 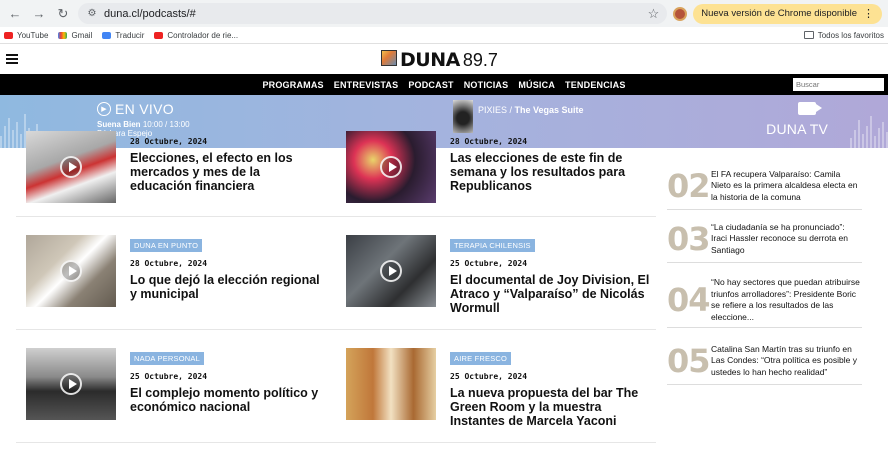 I want to click on nav-musica: MÚSICA, so click(x=536, y=85).